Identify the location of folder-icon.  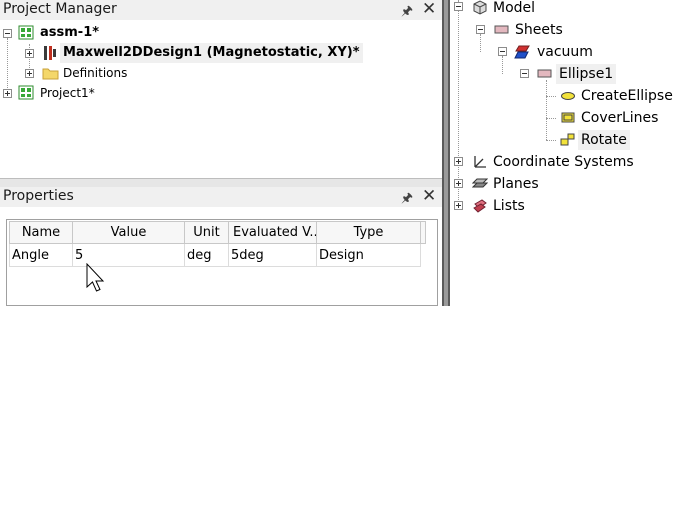
(50, 74).